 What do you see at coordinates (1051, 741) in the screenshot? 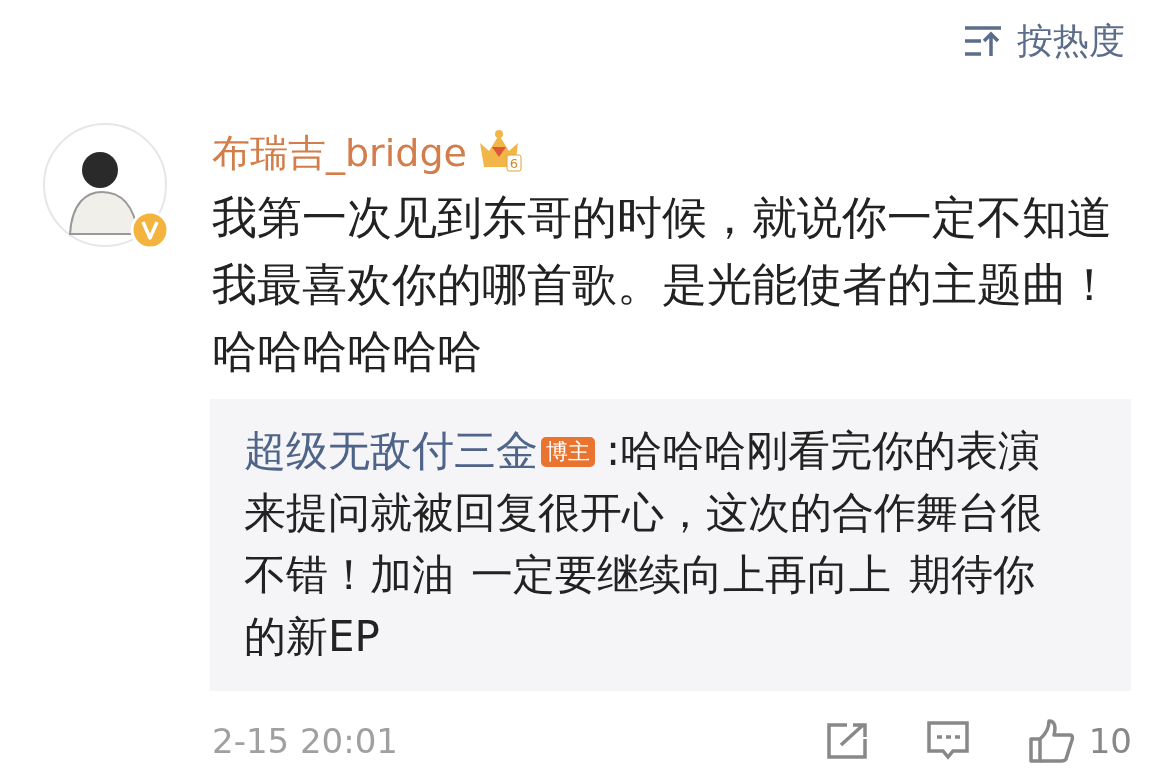
I see `thumbs-up-icon` at bounding box center [1051, 741].